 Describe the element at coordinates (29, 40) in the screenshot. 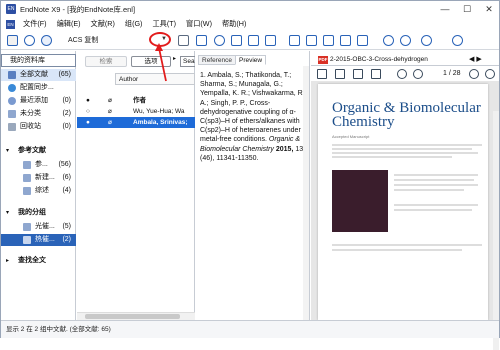

I see `online-search-icon` at that location.